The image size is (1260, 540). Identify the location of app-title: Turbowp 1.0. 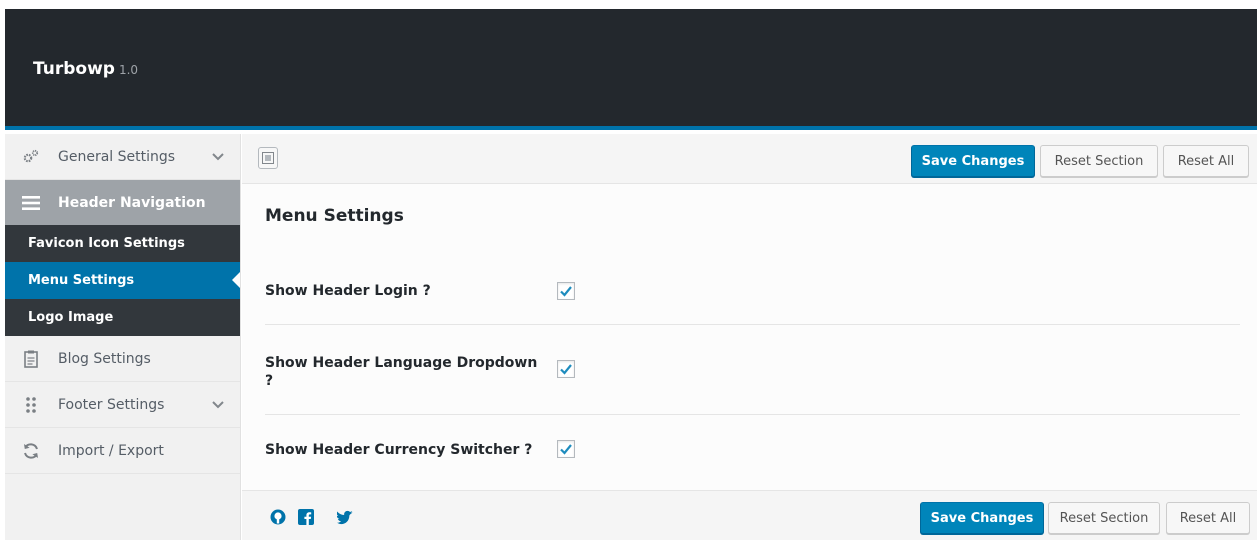
(85, 69).